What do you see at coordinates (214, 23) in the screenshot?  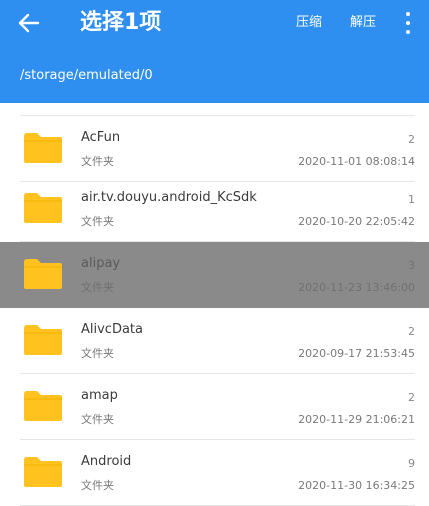 I see `app-bar: 选择1项 压缩 解压` at bounding box center [214, 23].